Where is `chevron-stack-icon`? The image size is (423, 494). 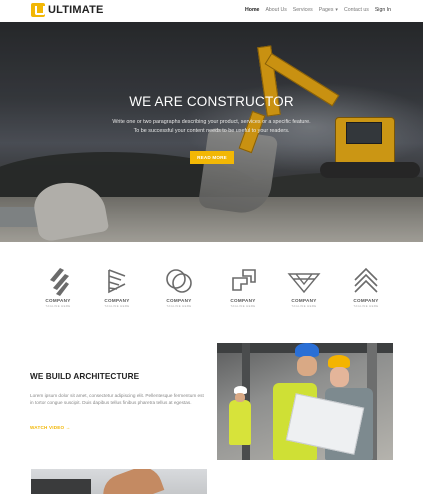
chevron-stack-icon is located at coordinates (117, 281).